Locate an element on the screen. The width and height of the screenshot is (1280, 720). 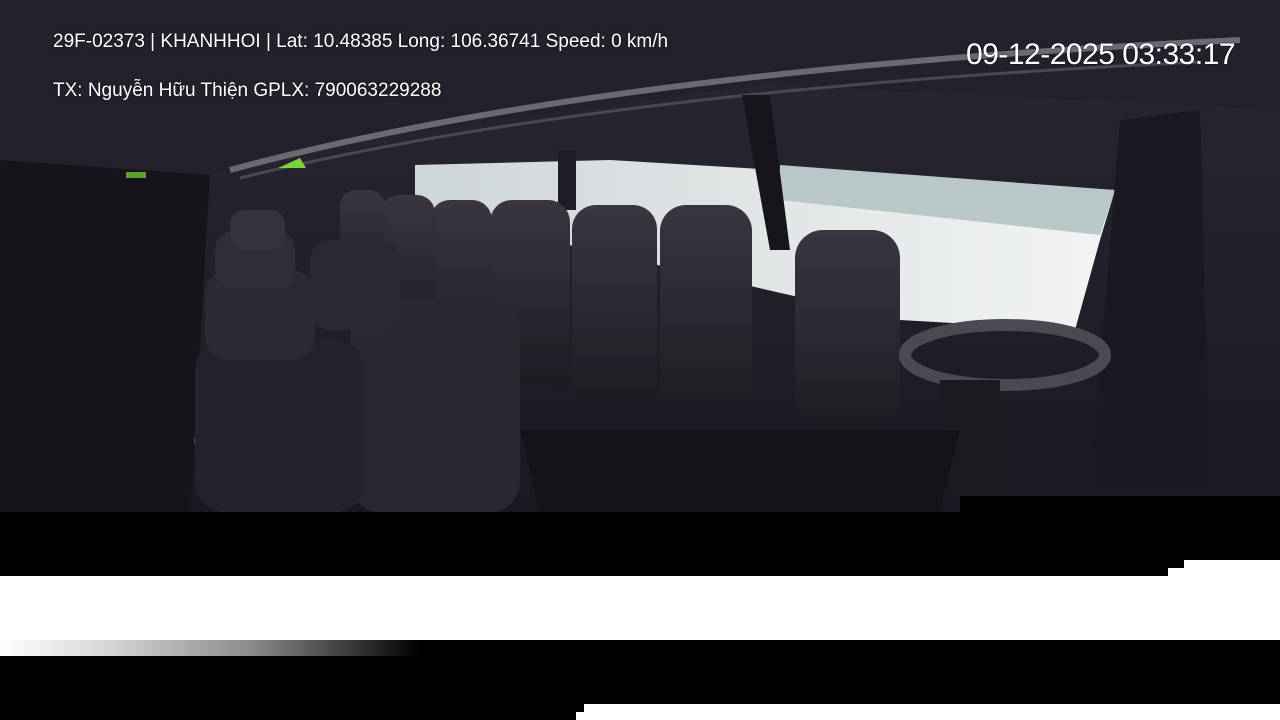
datetime-stamp: 09-12-2025 03:33:17 is located at coordinates (1101, 54).